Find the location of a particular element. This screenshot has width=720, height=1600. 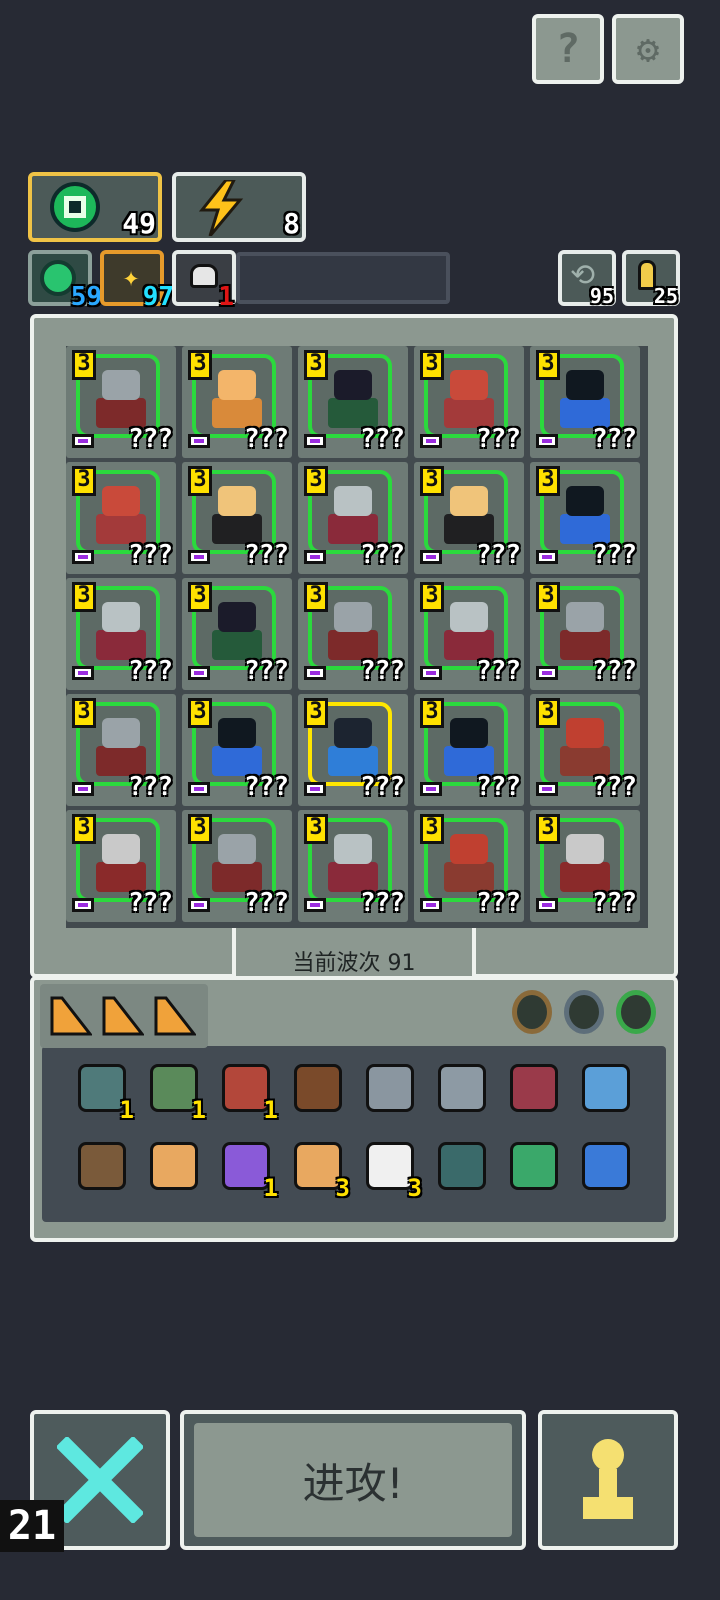

tab-row is located at coordinates (130, 1016).